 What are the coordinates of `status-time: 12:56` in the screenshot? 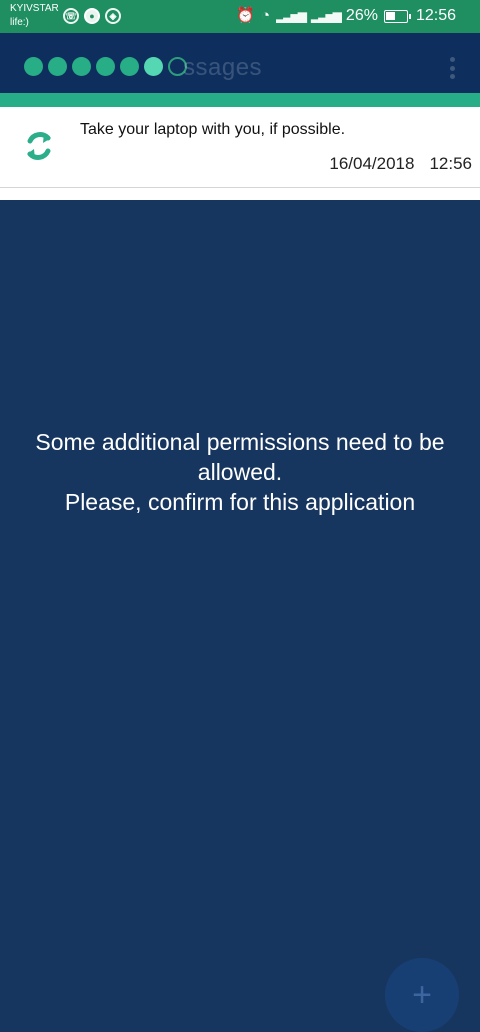 It's located at (435, 15).